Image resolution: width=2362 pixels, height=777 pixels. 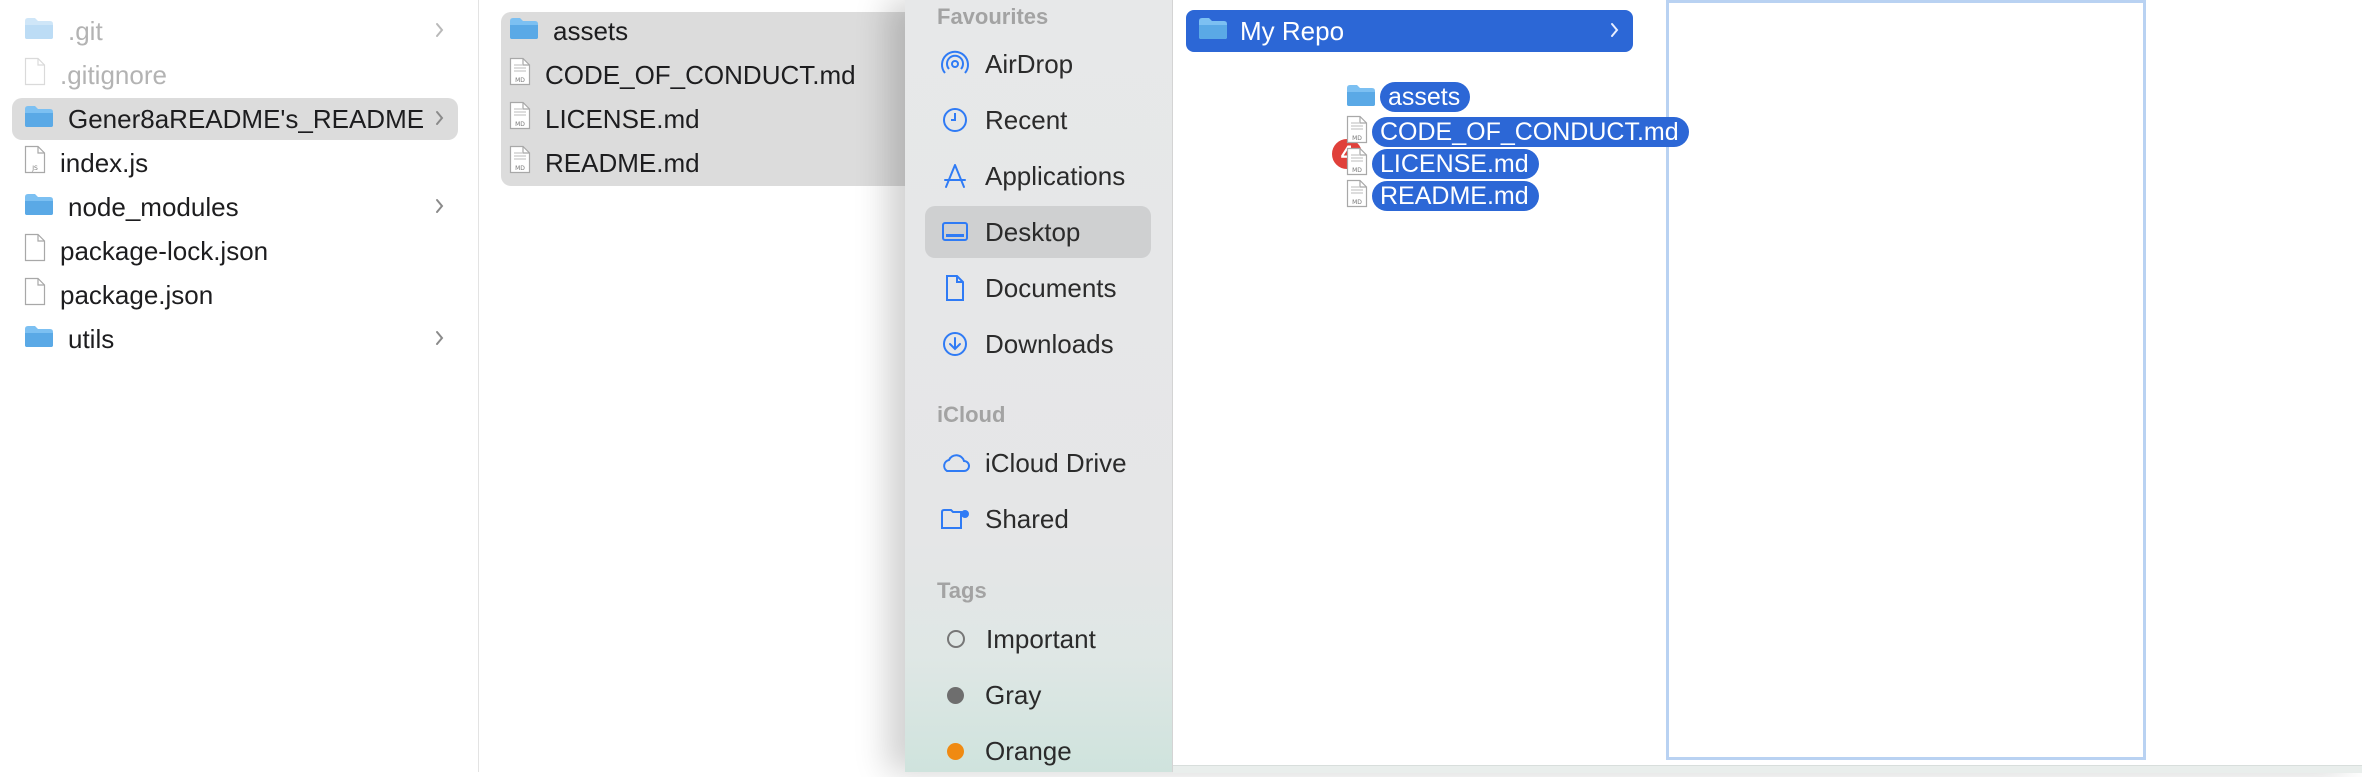 I want to click on icloud-section-label: iCloud, so click(x=971, y=414).